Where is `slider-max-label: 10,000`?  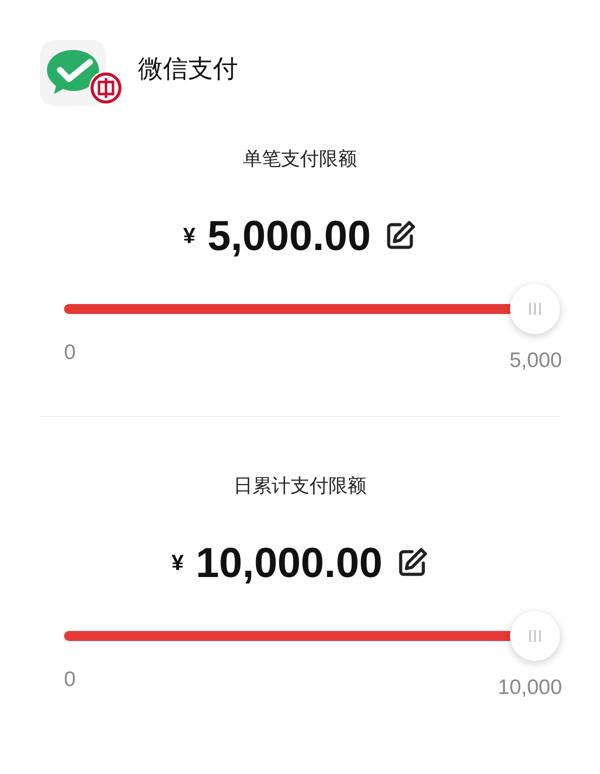
slider-max-label: 10,000 is located at coordinates (530, 687).